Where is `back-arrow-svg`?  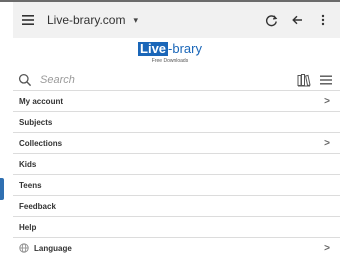 back-arrow-svg is located at coordinates (296, 20).